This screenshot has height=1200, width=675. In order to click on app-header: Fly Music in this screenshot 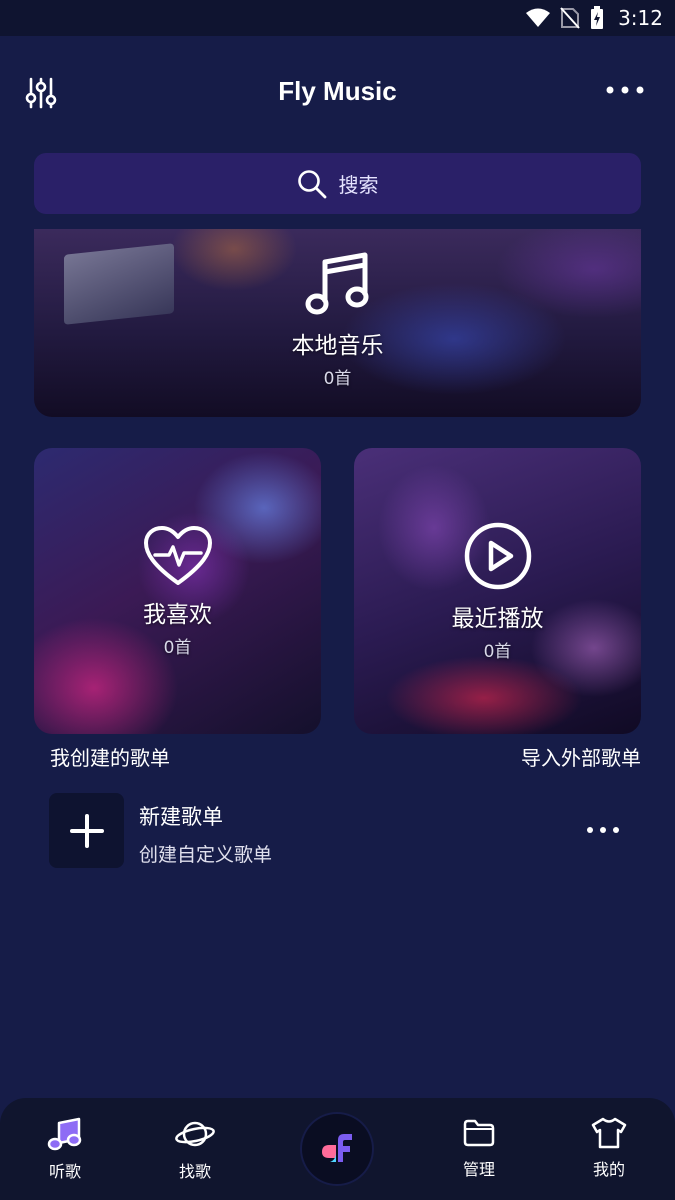, I will do `click(337, 93)`.